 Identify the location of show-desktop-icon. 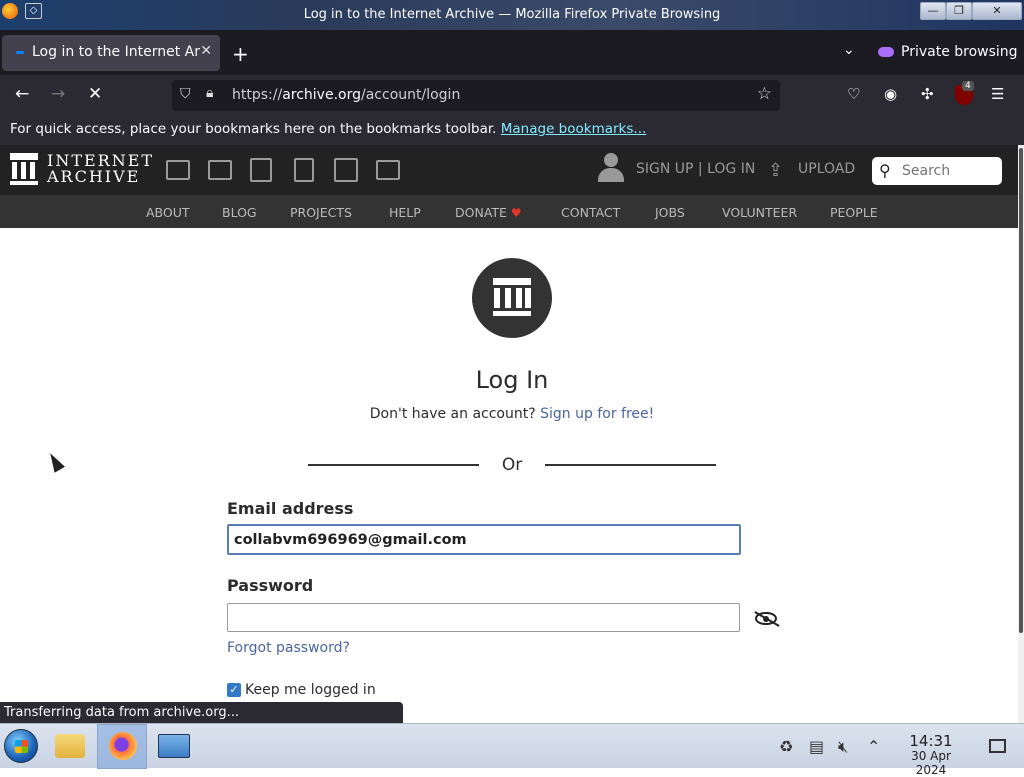
(997, 746).